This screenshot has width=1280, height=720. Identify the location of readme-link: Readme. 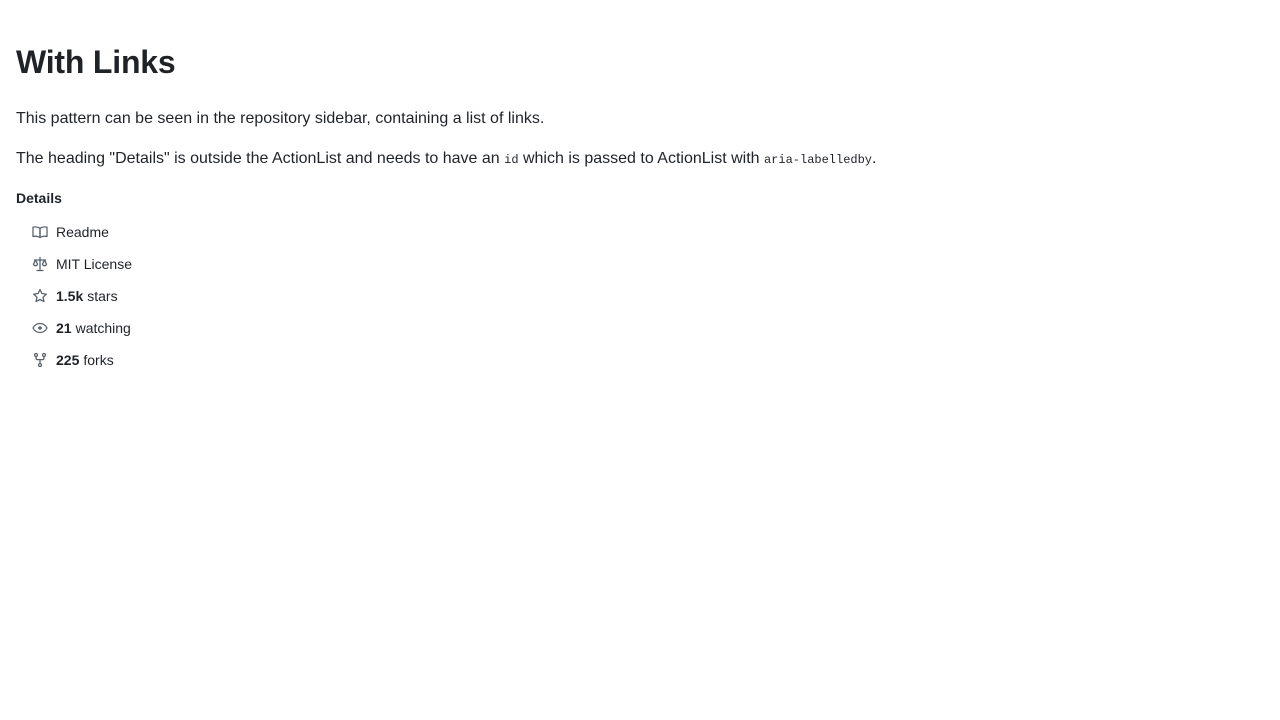
(144, 232).